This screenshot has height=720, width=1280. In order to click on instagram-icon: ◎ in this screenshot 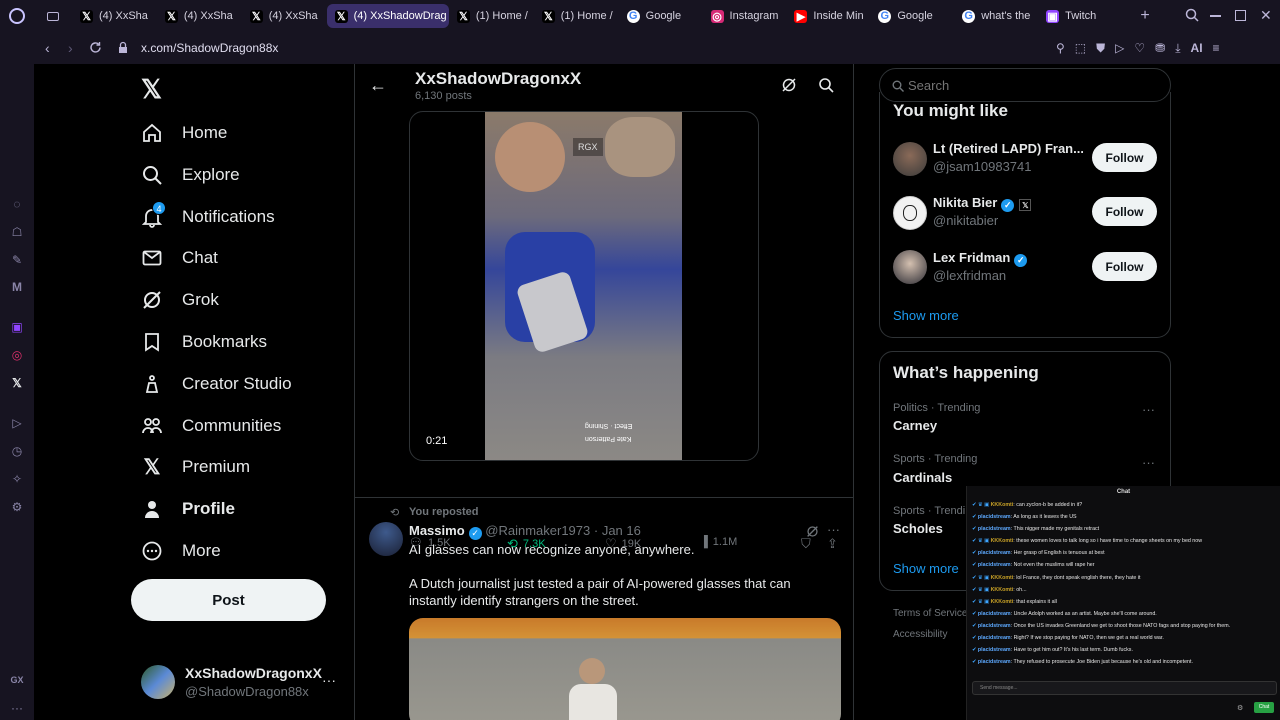, I will do `click(17, 355)`.